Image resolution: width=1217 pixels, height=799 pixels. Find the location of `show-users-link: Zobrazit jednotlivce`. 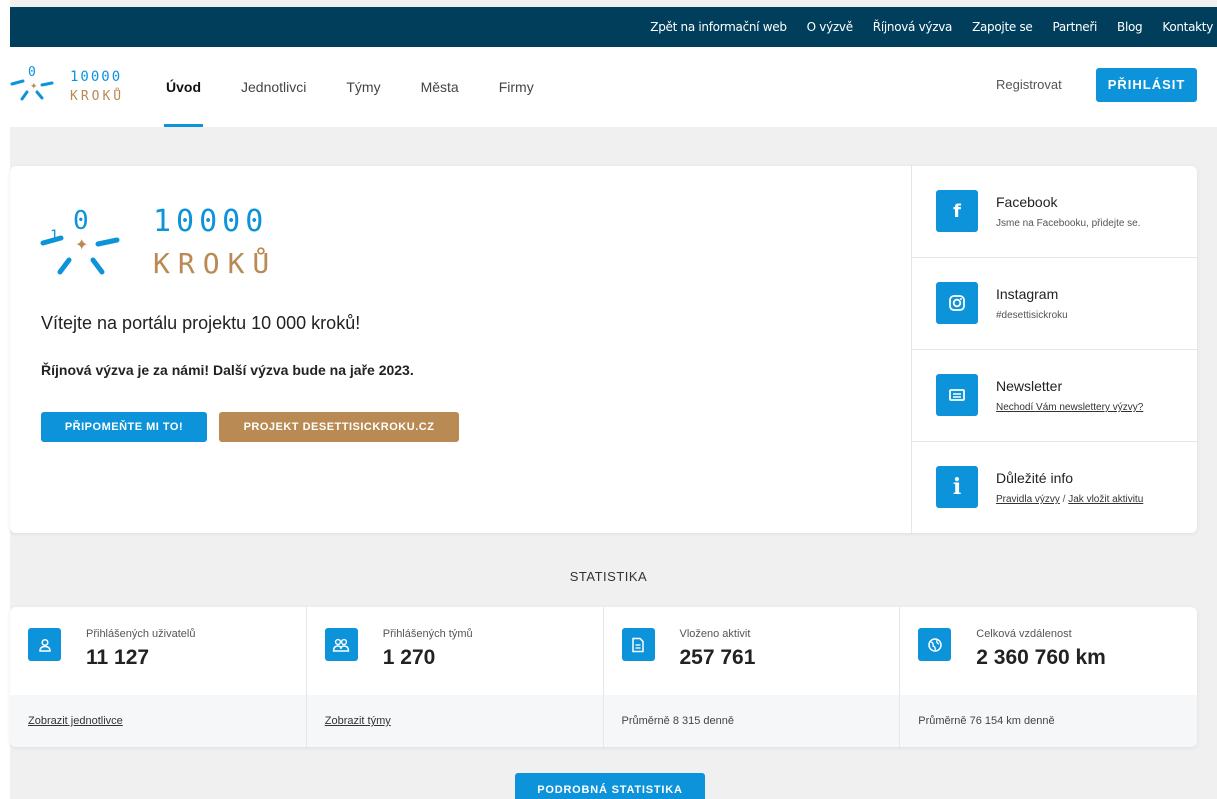

show-users-link: Zobrazit jednotlivce is located at coordinates (158, 721).